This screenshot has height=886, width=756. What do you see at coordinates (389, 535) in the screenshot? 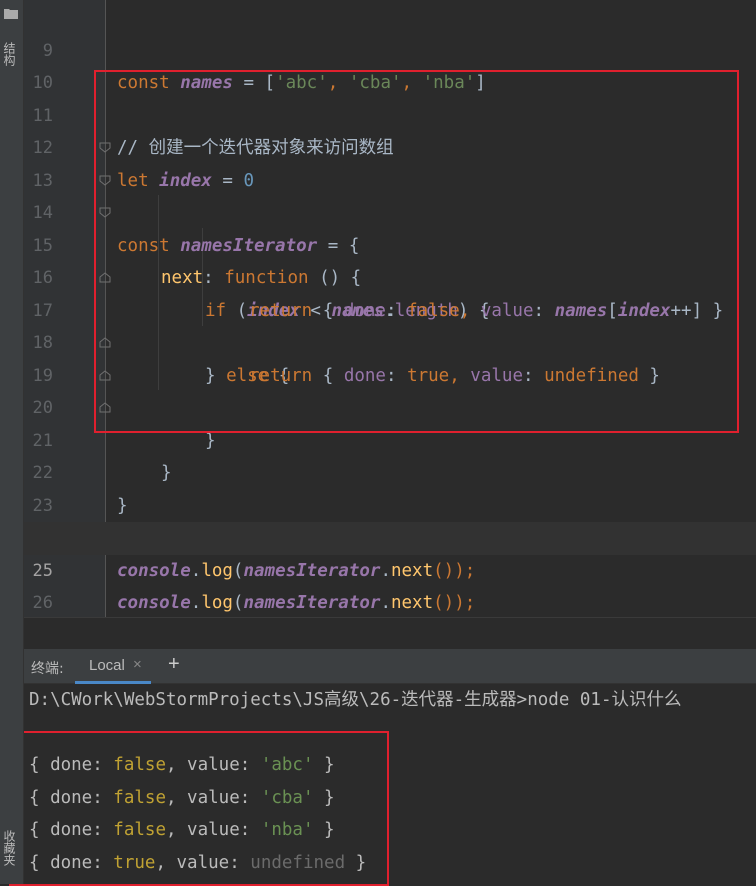
I see `code-line: 24 console.log(namesIterator.next());` at bounding box center [389, 535].